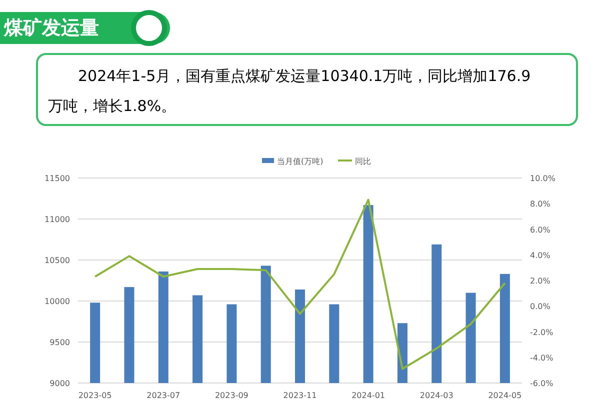 The width and height of the screenshot is (600, 407). What do you see at coordinates (540, 307) in the screenshot?
I see `y-axis-label: 0.0%` at bounding box center [540, 307].